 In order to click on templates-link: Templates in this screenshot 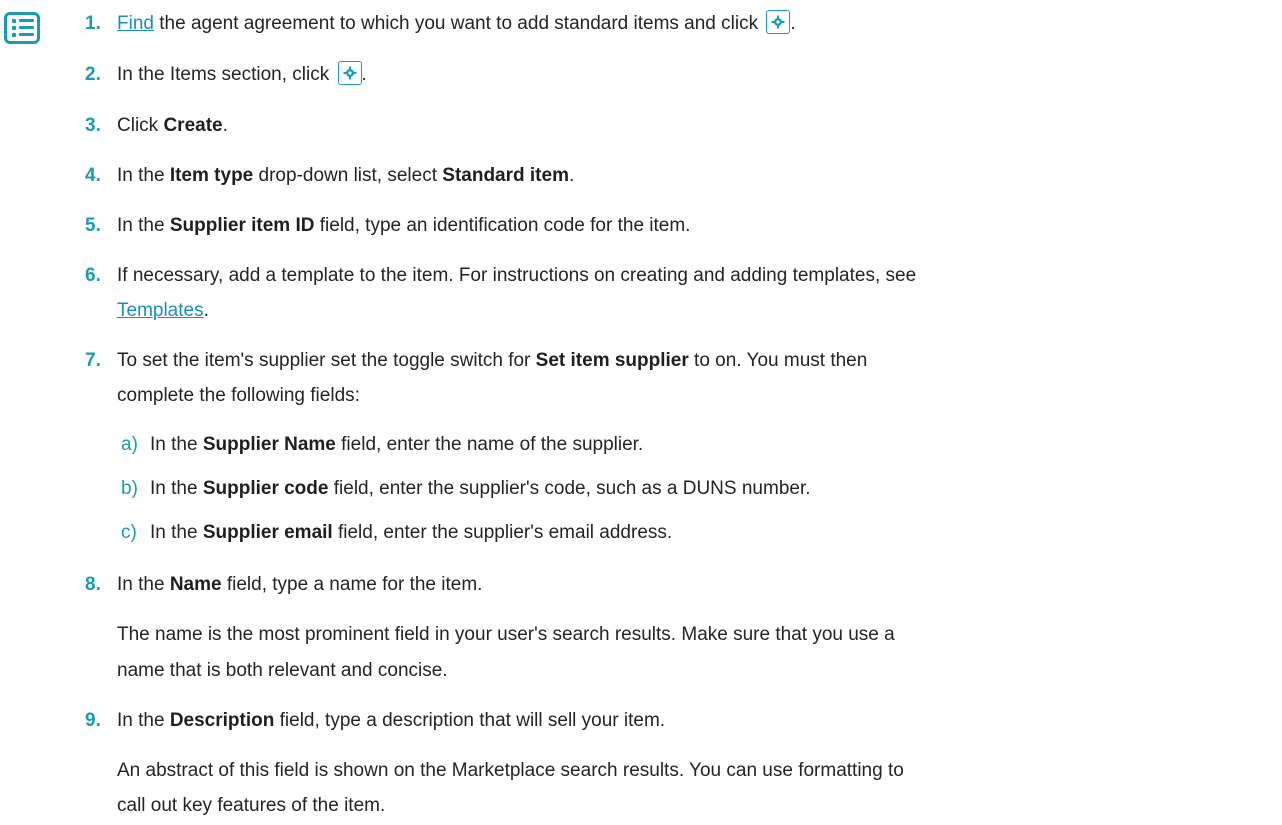, I will do `click(160, 310)`.